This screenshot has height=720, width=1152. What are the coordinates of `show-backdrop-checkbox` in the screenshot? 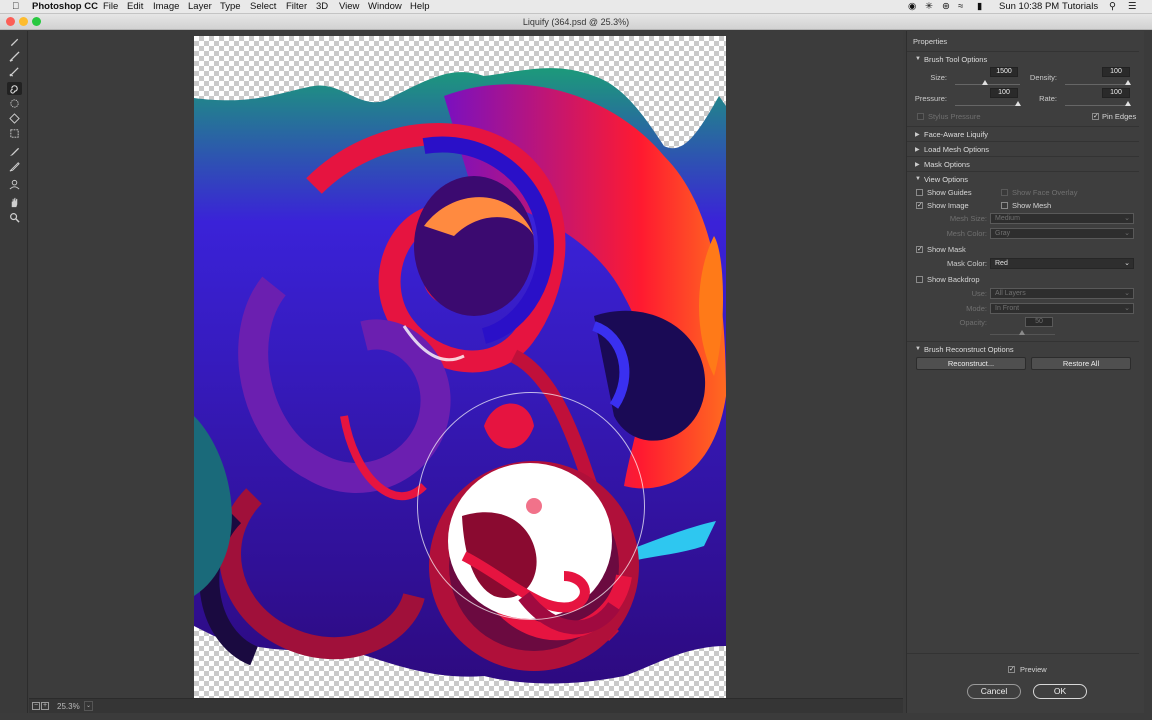 It's located at (919, 279).